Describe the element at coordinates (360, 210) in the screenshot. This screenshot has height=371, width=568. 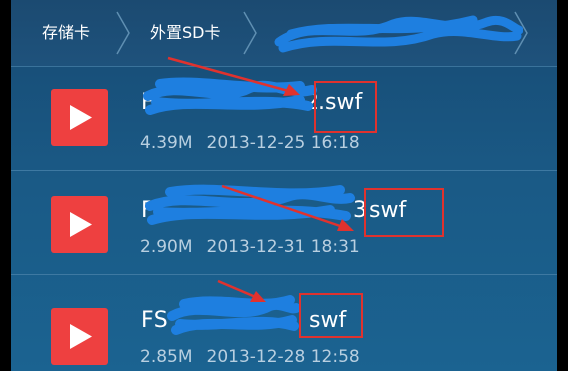
I see `file-name-end: 3` at that location.